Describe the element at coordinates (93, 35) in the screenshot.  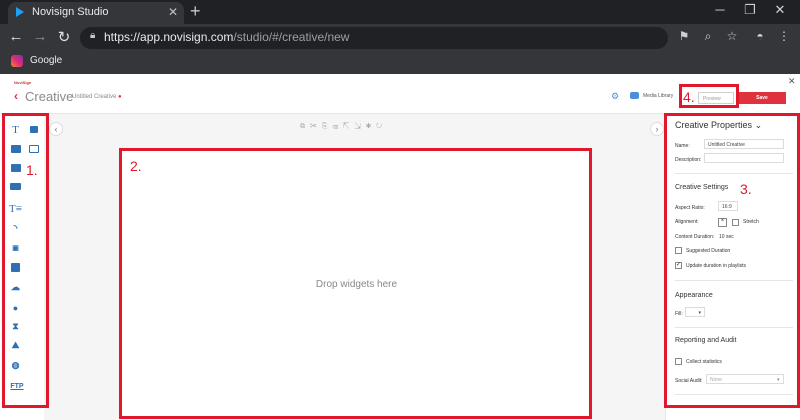
I see `lock-icon: 🔒︎` at that location.